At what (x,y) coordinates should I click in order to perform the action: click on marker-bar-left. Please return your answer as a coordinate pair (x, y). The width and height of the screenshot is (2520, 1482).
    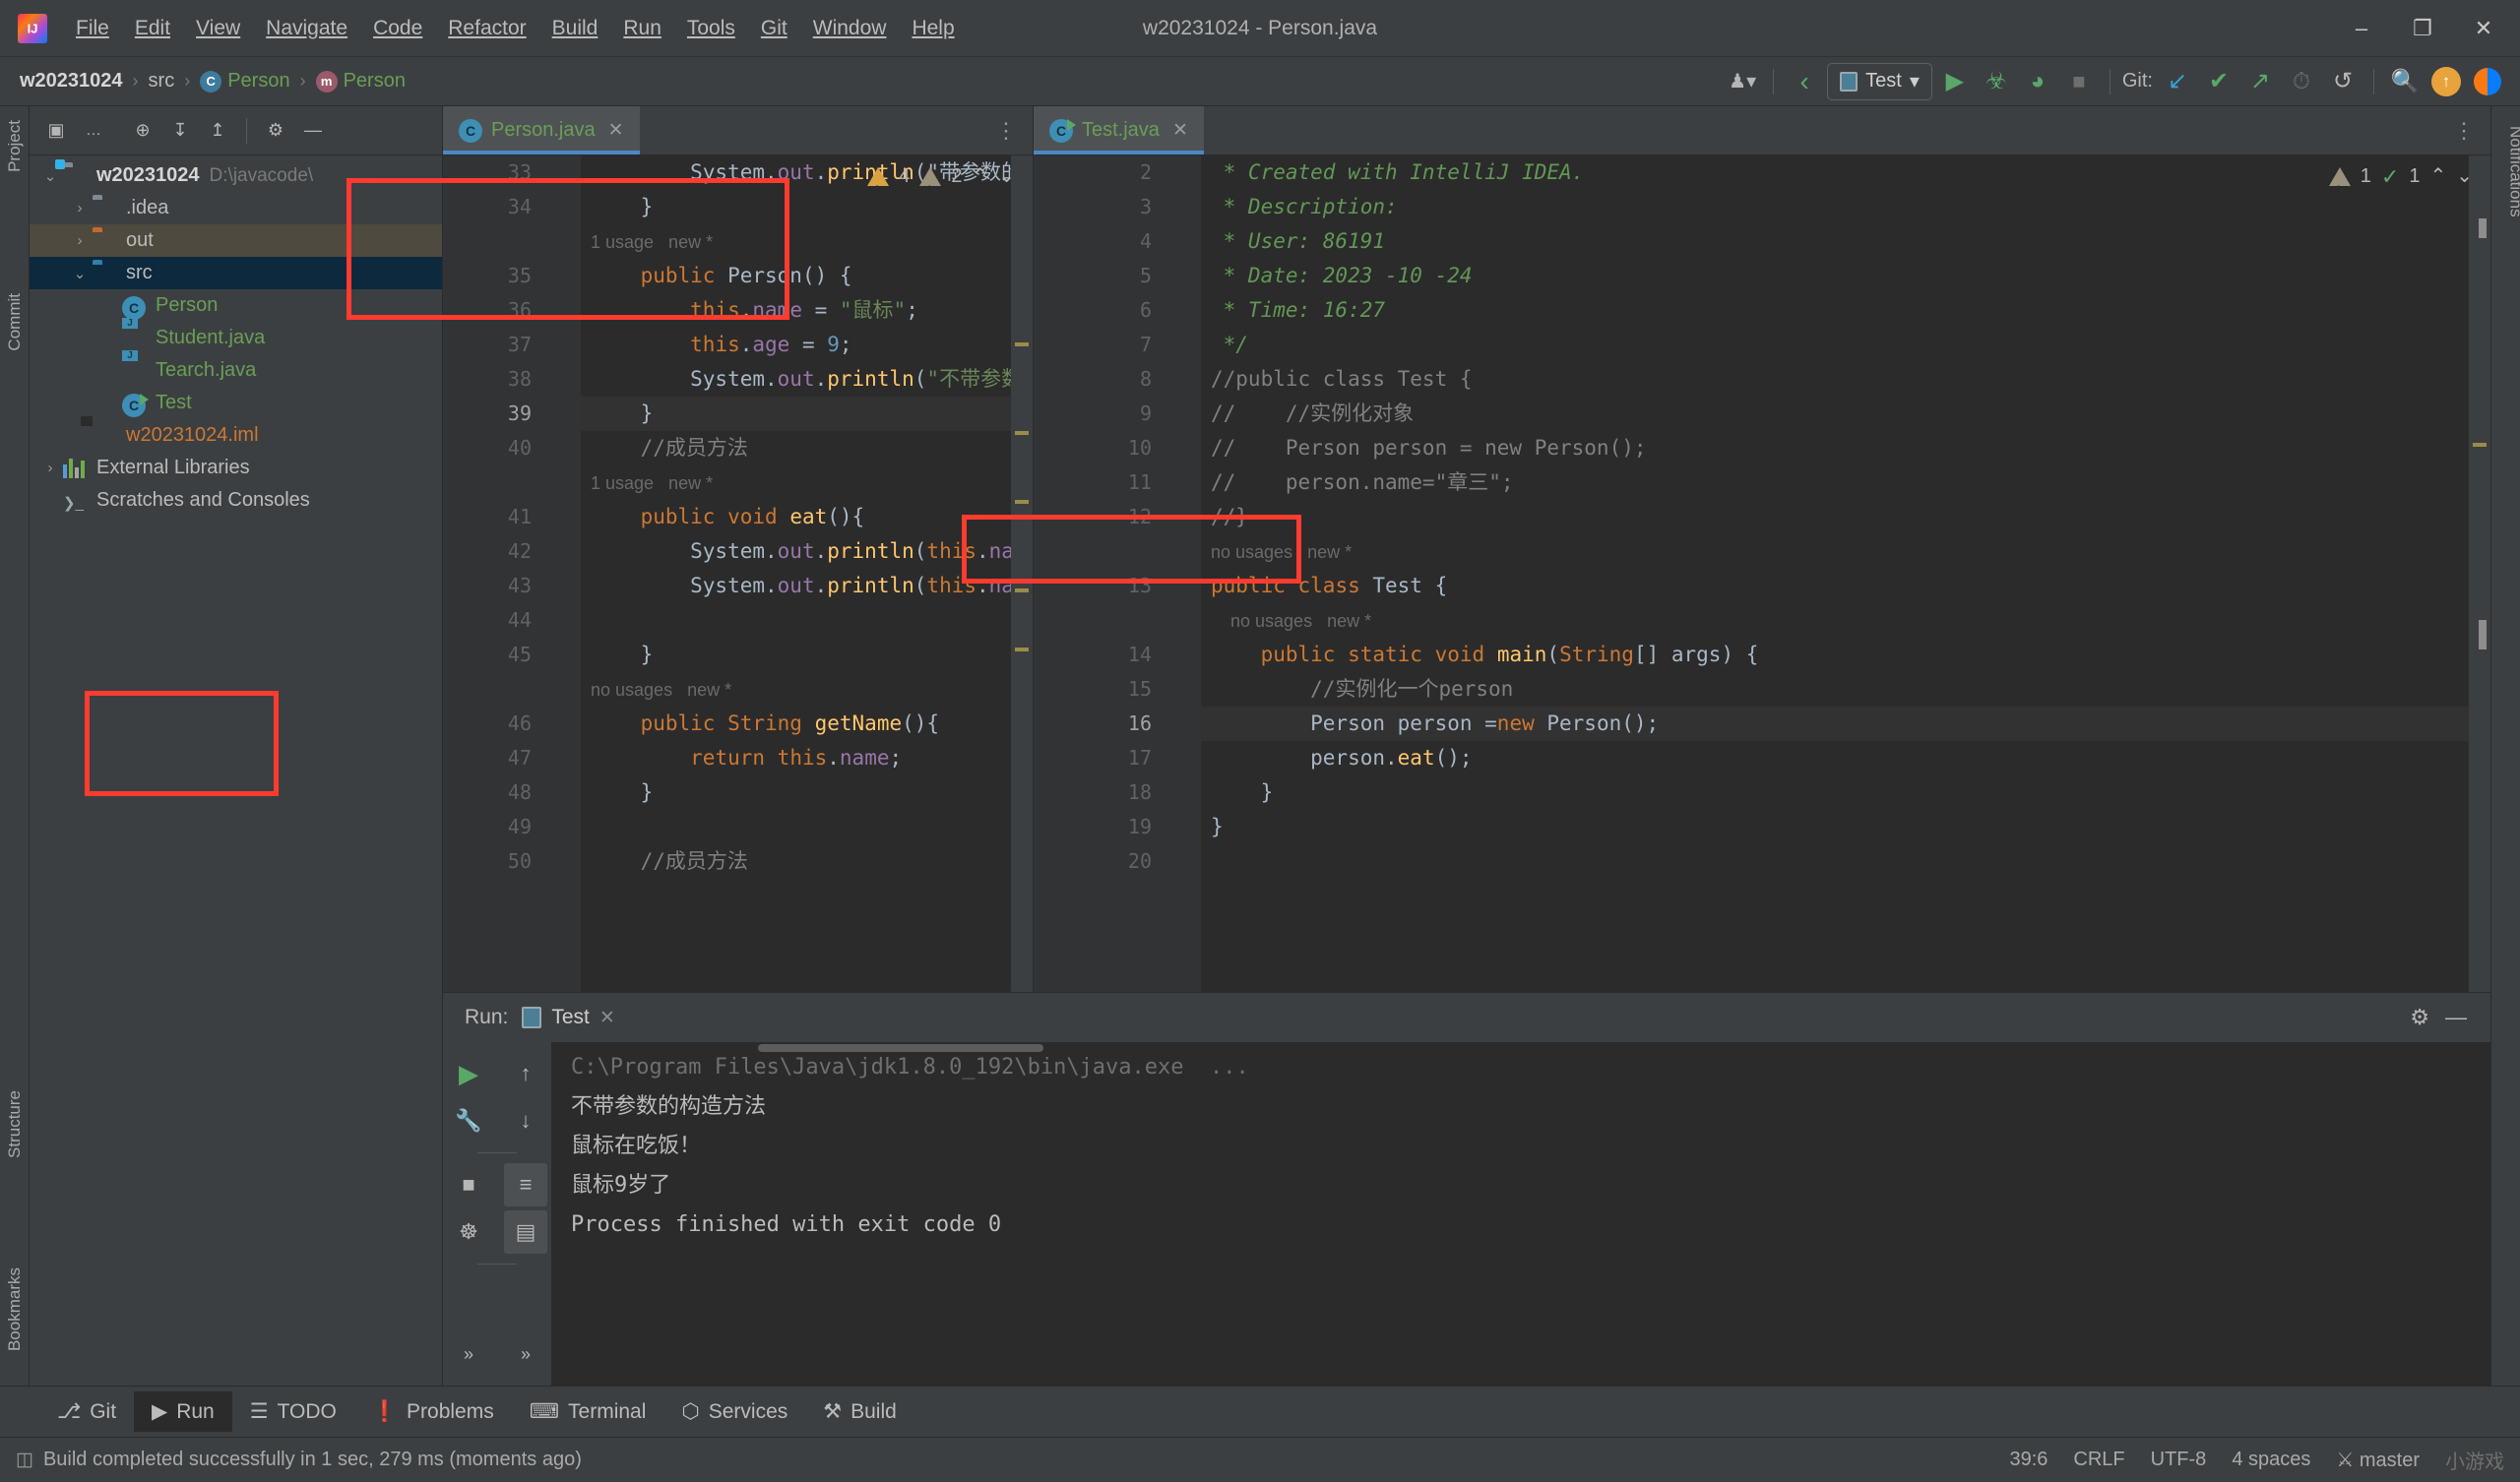
    Looking at the image, I should click on (1022, 573).